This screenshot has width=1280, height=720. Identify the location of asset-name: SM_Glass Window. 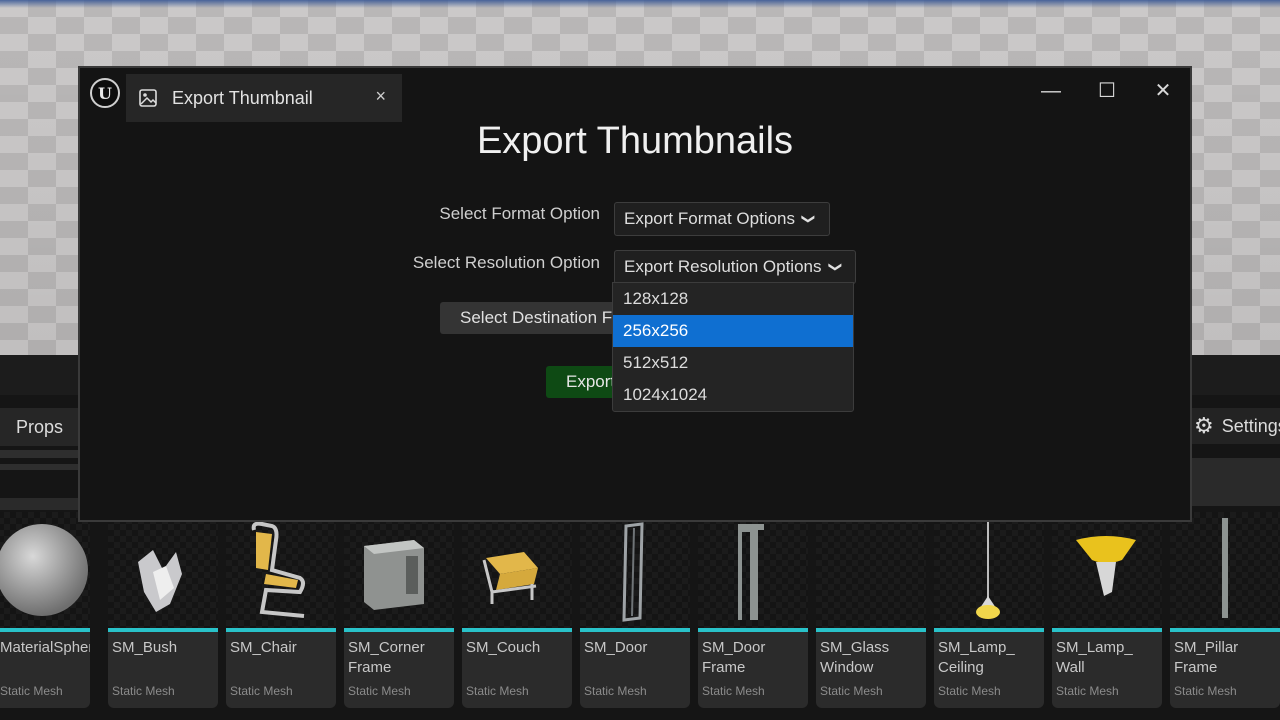
(855, 657).